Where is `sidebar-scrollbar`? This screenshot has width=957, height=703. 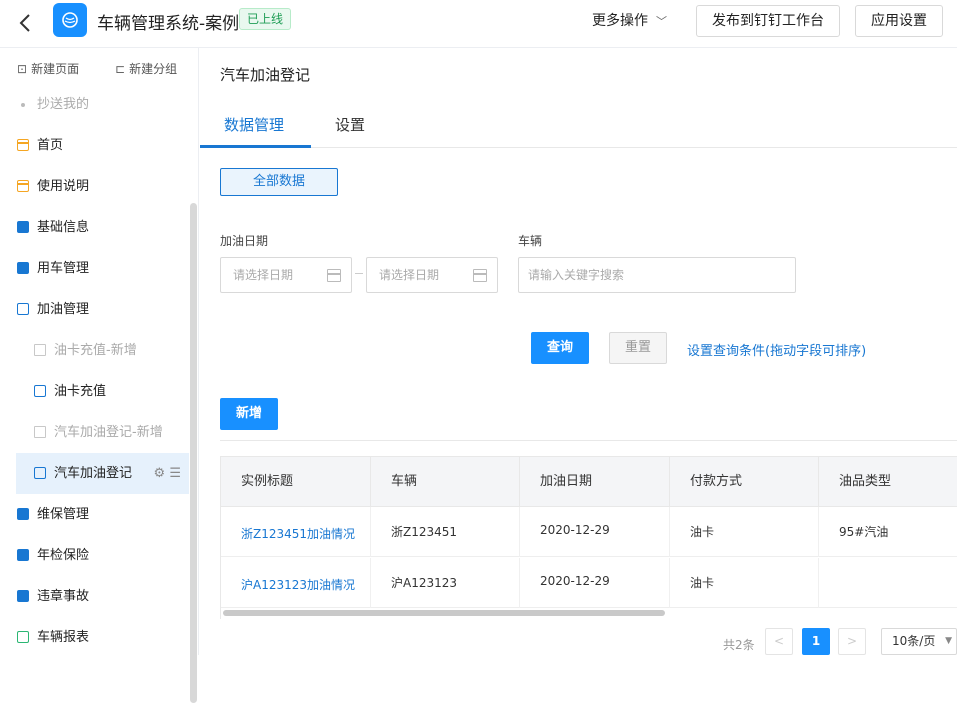 sidebar-scrollbar is located at coordinates (193, 453).